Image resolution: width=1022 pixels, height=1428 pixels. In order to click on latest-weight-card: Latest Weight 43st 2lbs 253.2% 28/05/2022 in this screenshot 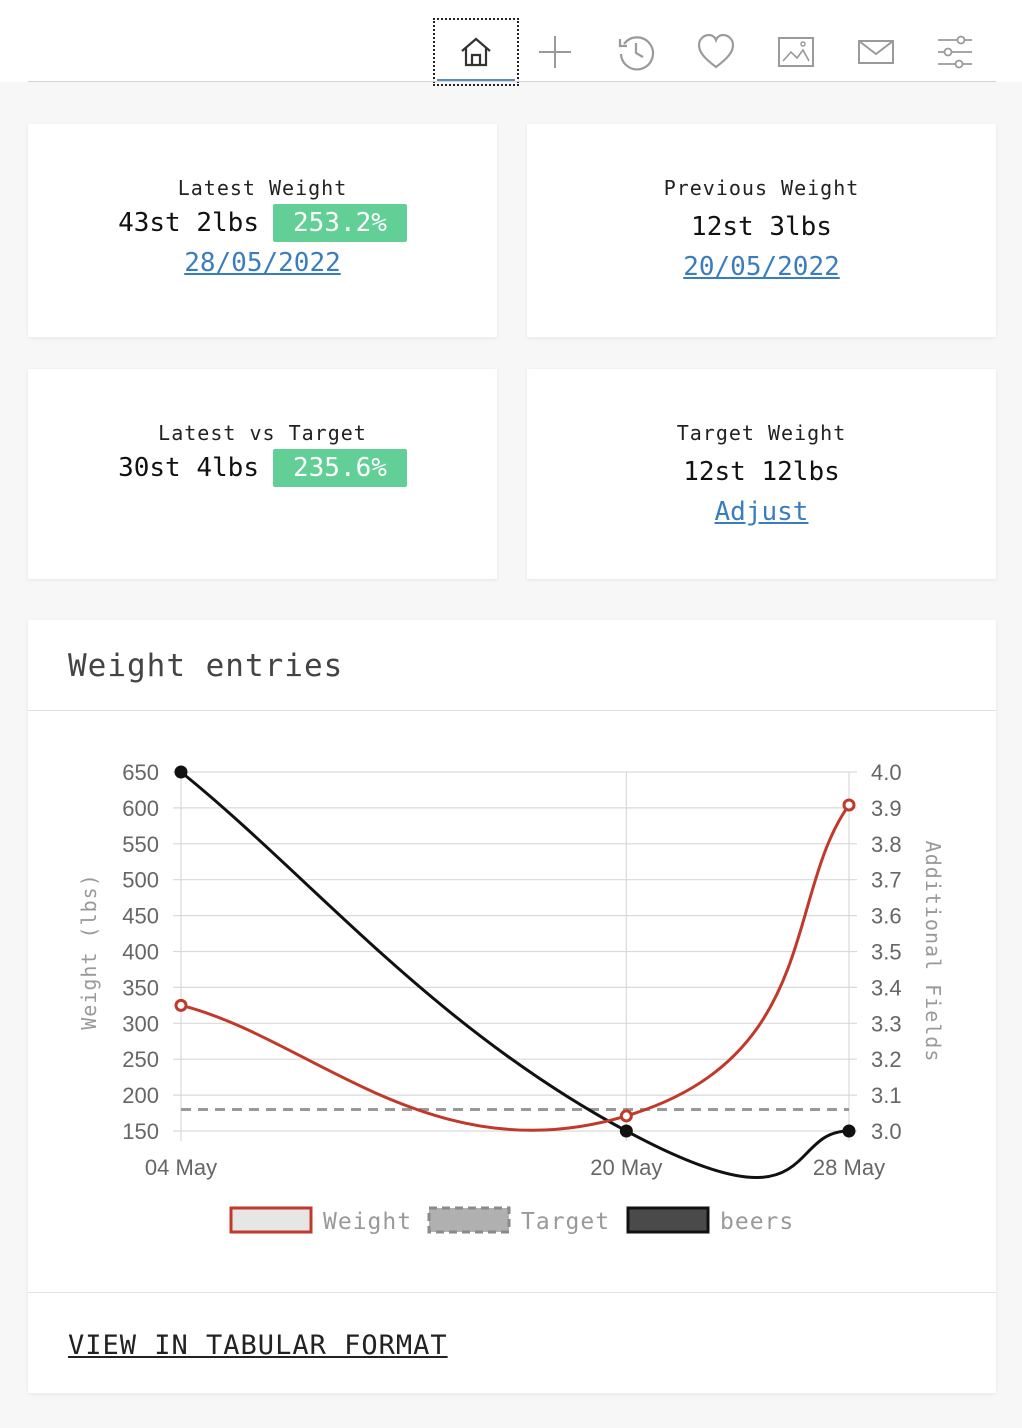, I will do `click(262, 230)`.